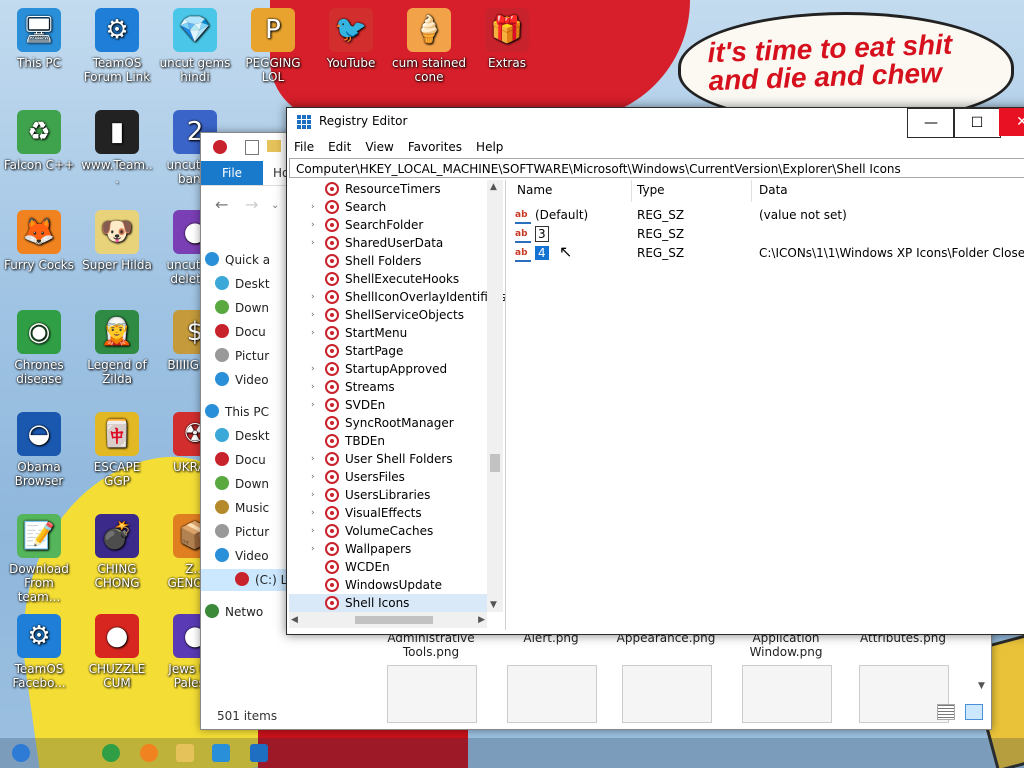 The width and height of the screenshot is (1024, 768). What do you see at coordinates (274, 146) in the screenshot?
I see `folder-icon` at bounding box center [274, 146].